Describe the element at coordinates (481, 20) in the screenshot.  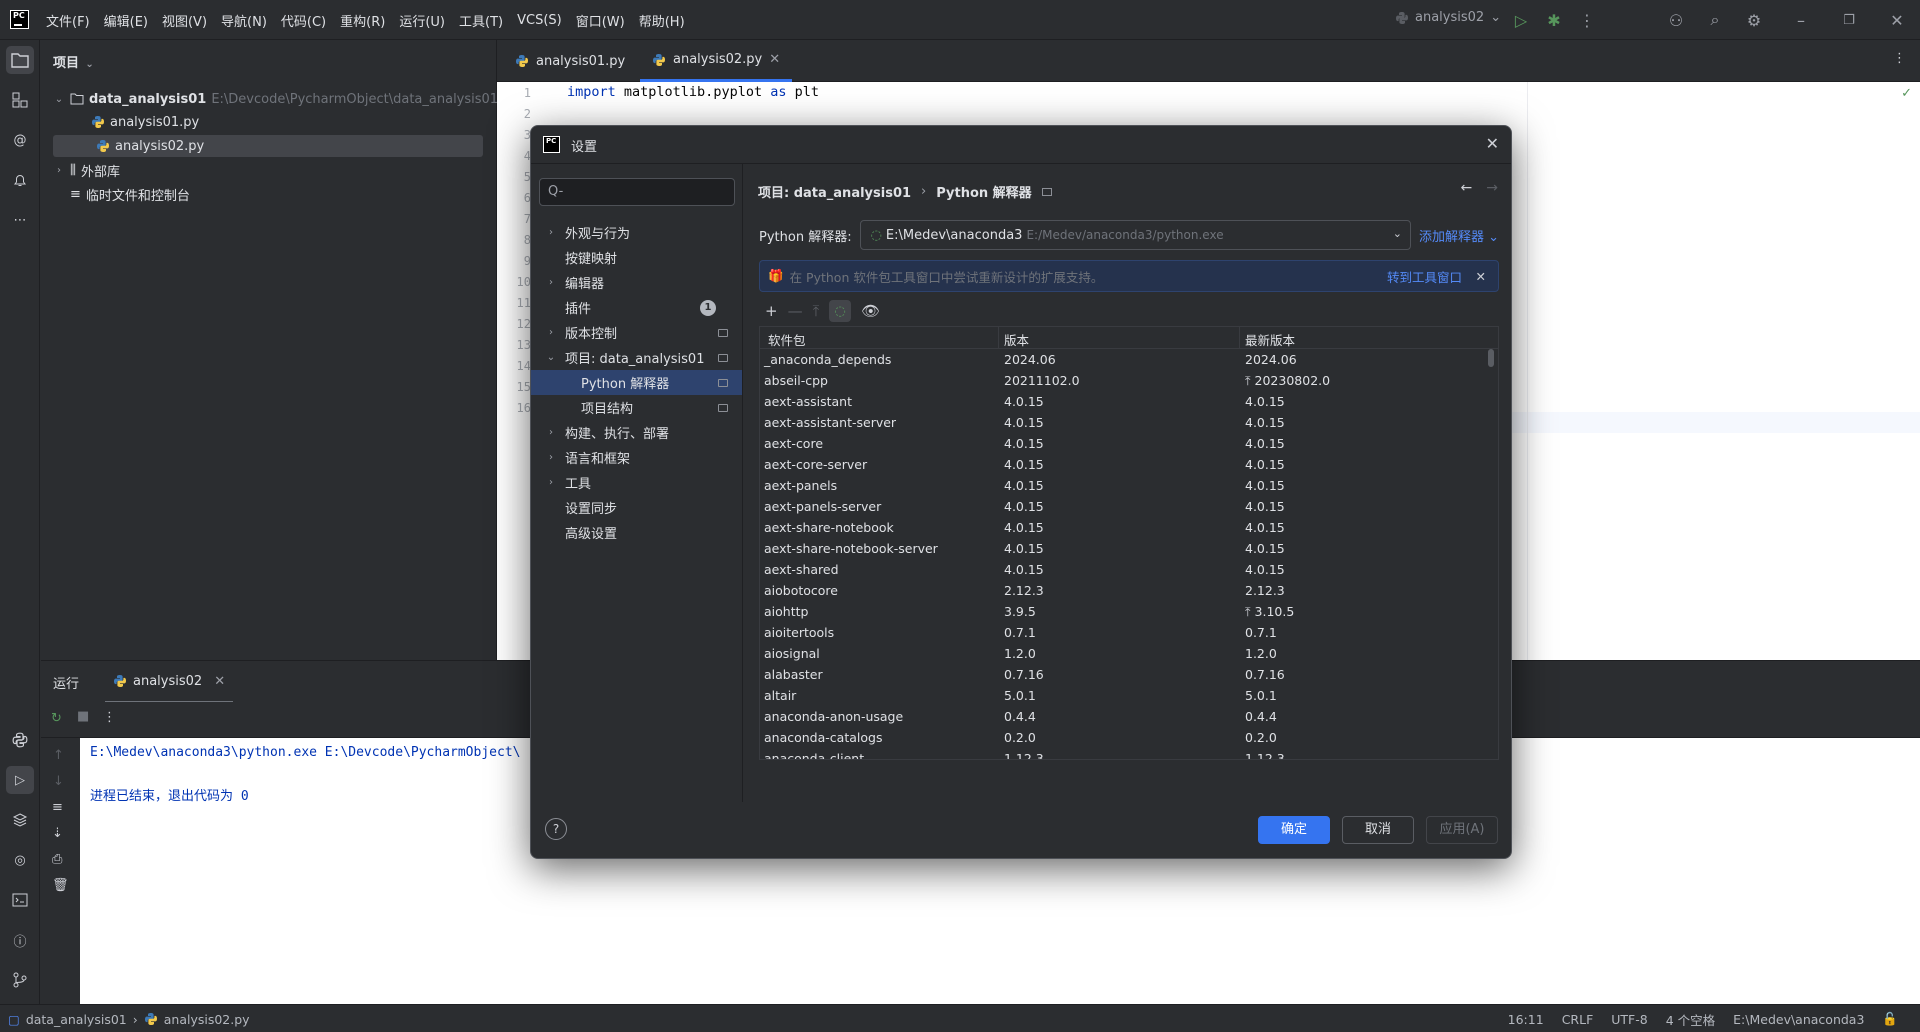
I see `menu-tools: 工具(T)` at that location.